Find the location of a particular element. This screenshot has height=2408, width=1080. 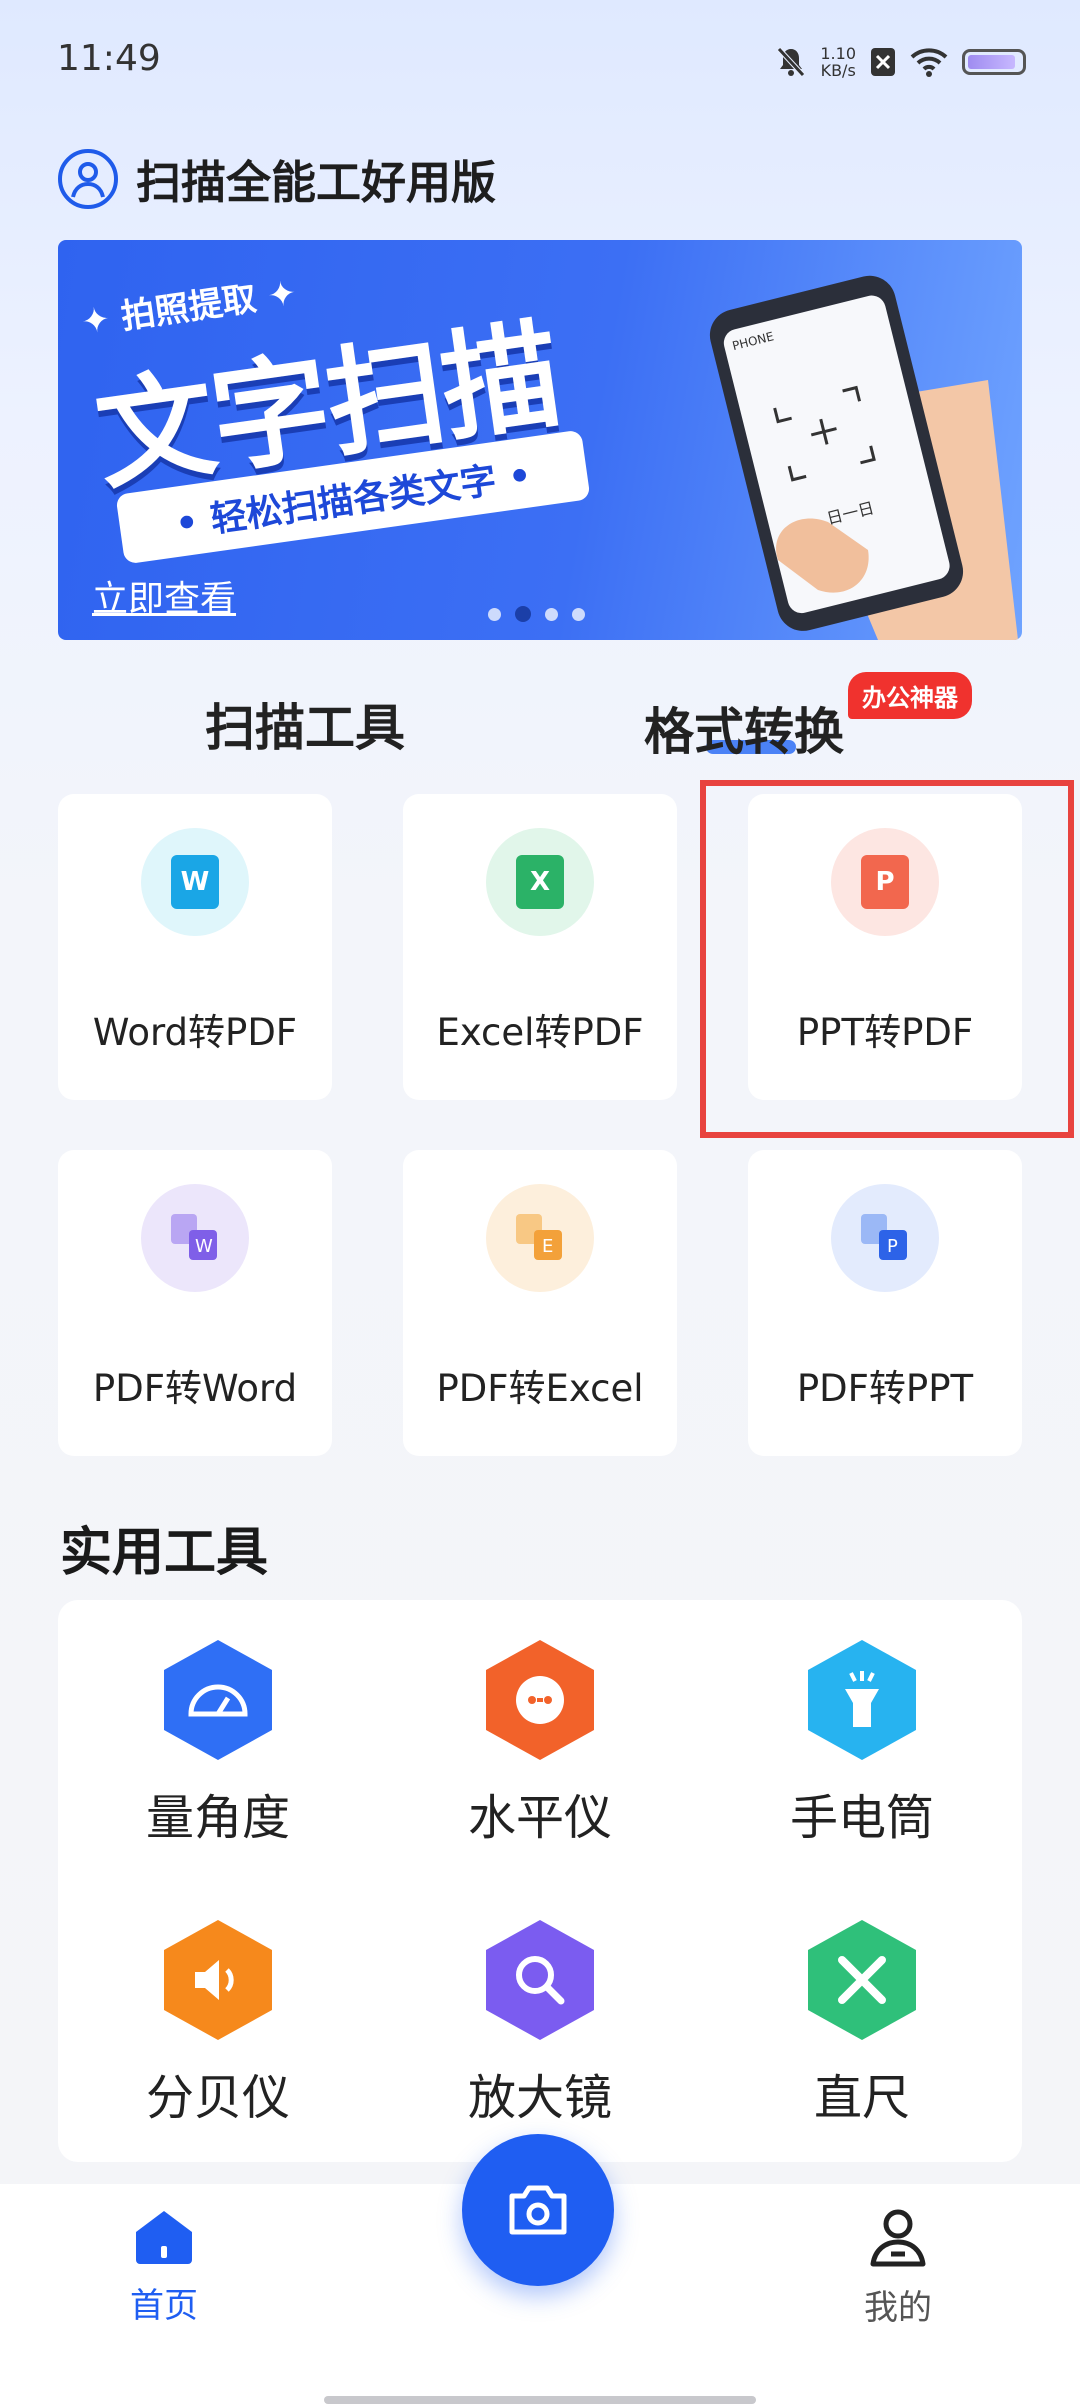

tab-format-convert: 格式转换 is located at coordinates (744, 728).